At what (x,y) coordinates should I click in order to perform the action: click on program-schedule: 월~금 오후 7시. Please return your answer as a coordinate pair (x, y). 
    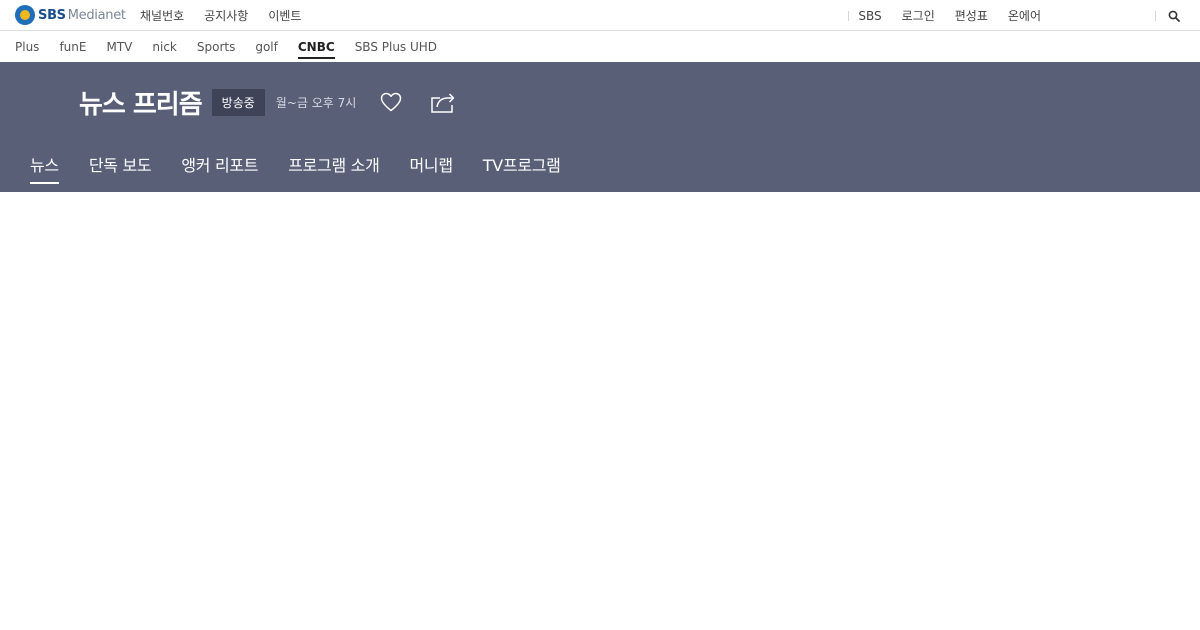
    Looking at the image, I should click on (316, 102).